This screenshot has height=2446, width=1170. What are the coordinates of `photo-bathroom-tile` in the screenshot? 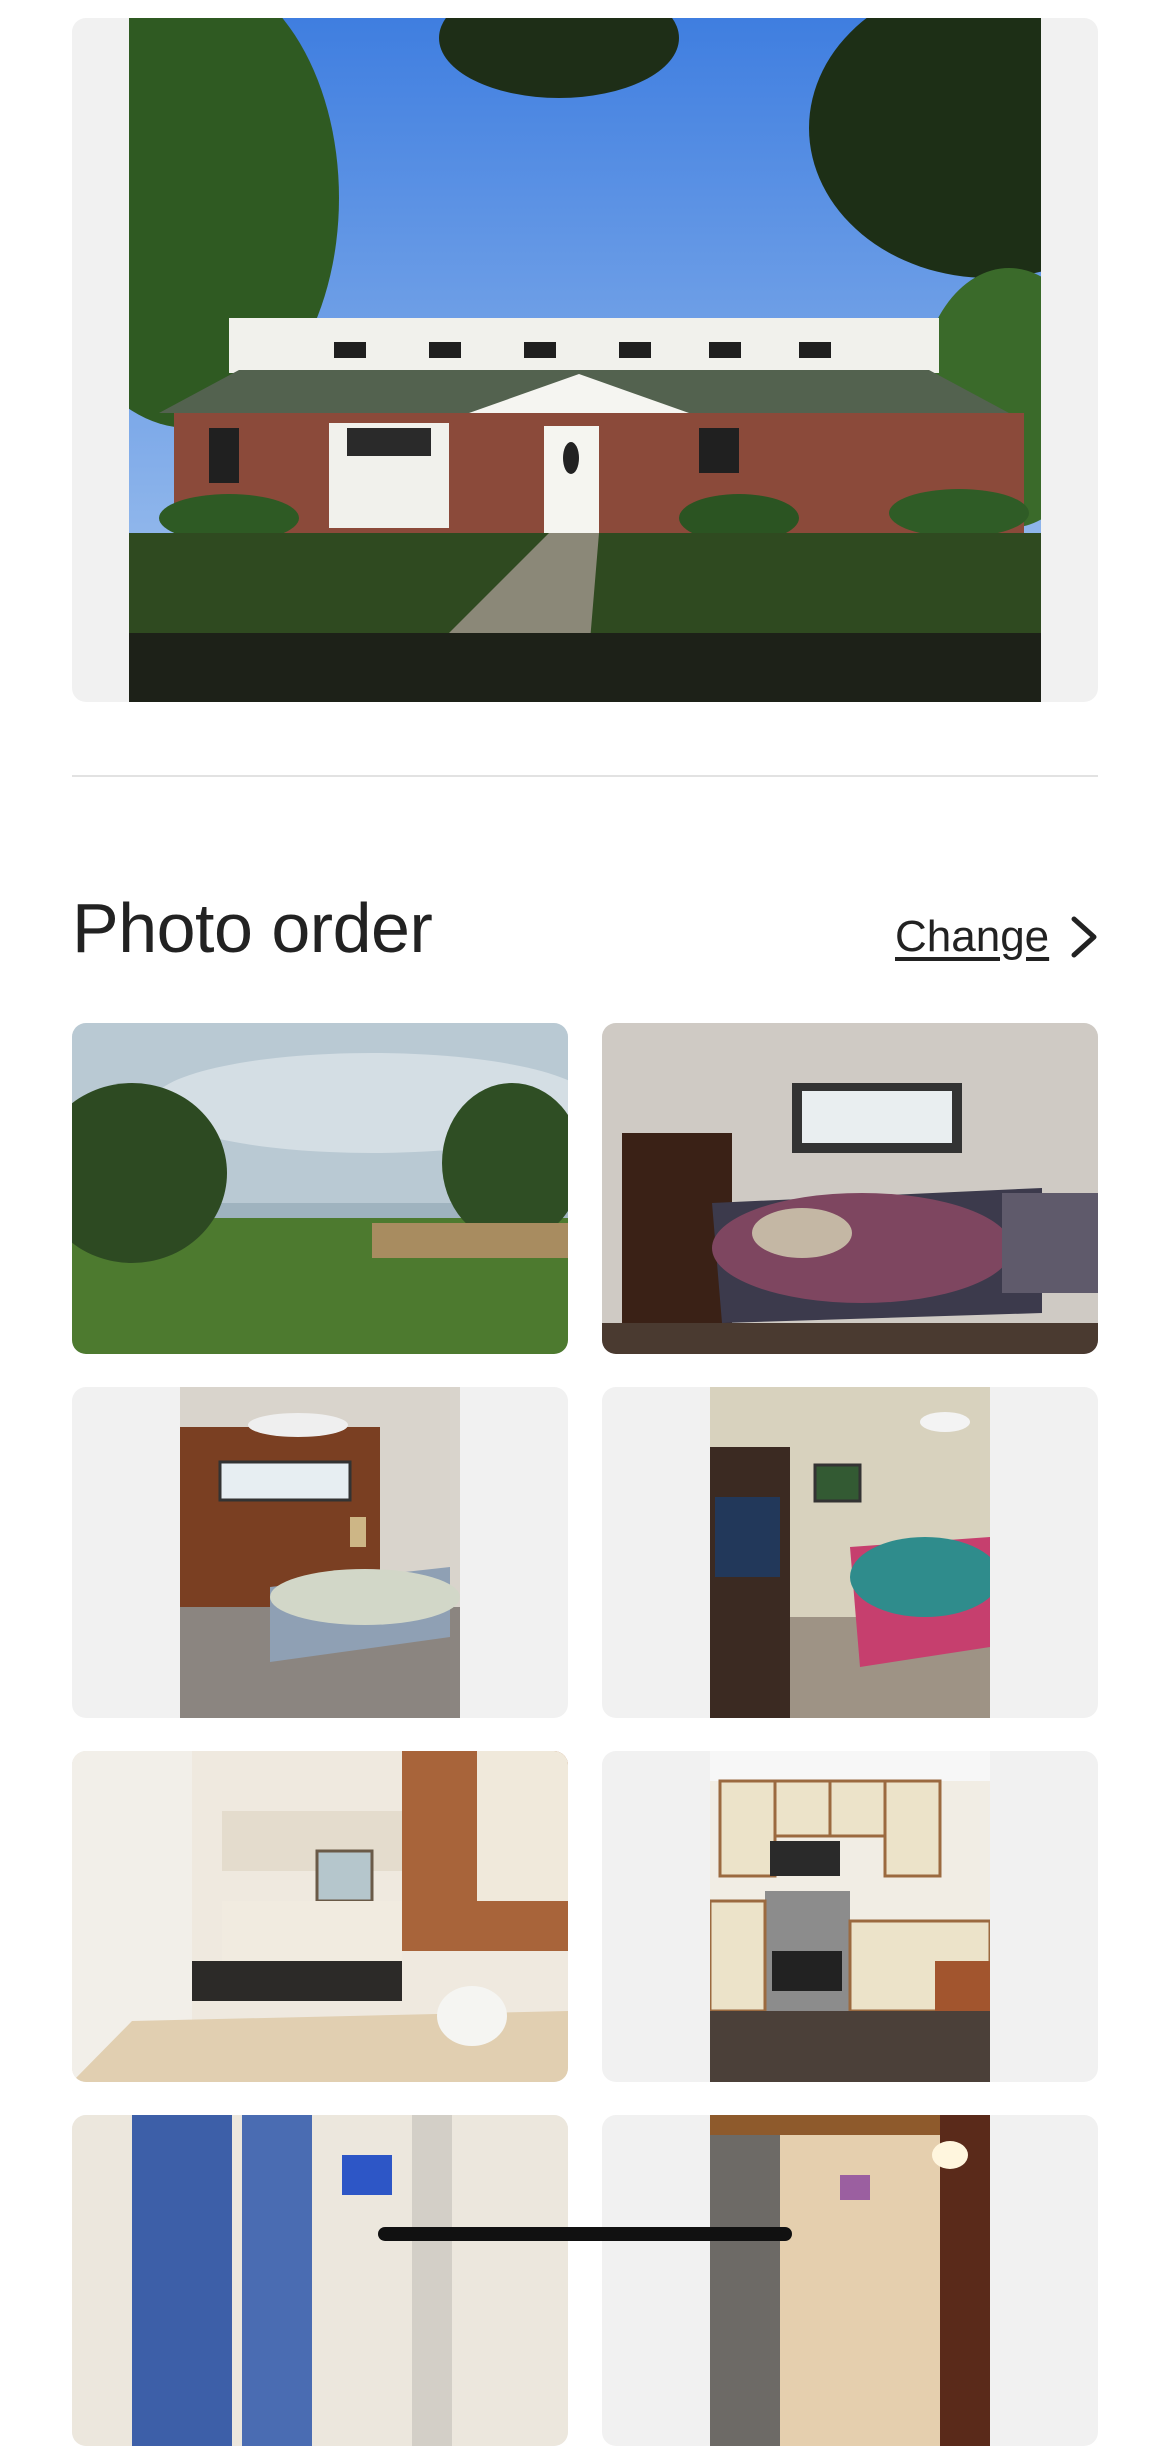 It's located at (850, 2280).